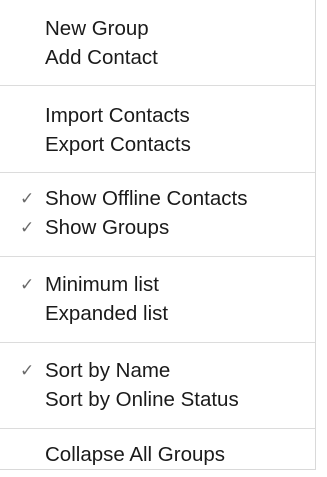 The height and width of the screenshot is (477, 327). I want to click on menu-item-show-offline-contacts: ✓ Show Offline Contacts, so click(157, 198).